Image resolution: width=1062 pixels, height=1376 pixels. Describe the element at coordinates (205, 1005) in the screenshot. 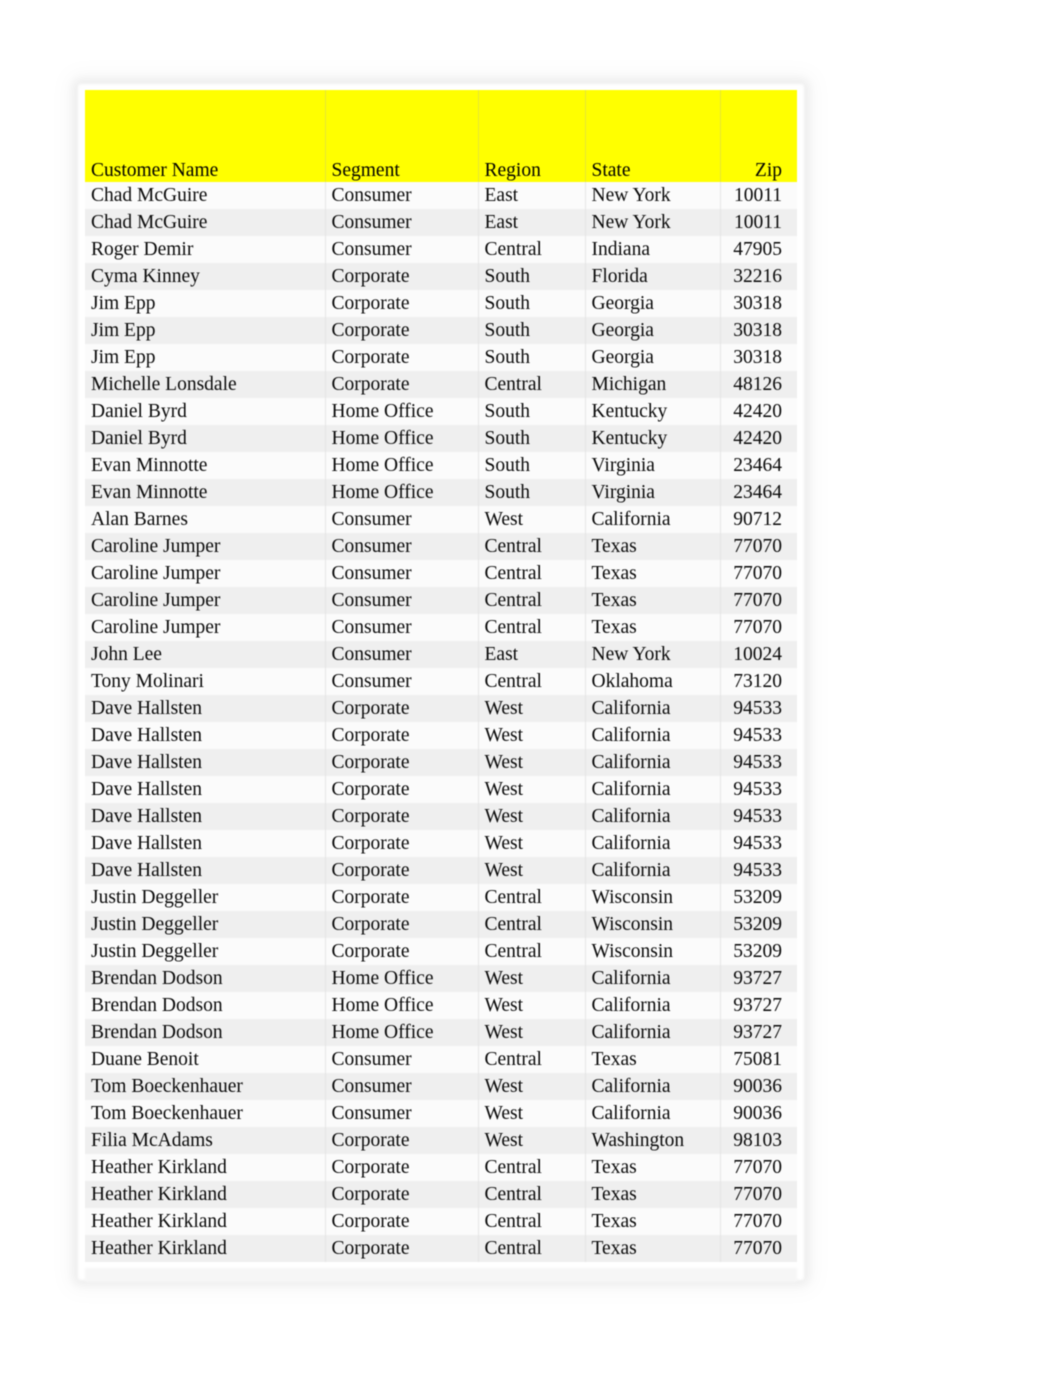

I see `cell-name: Brendan Dodson` at that location.